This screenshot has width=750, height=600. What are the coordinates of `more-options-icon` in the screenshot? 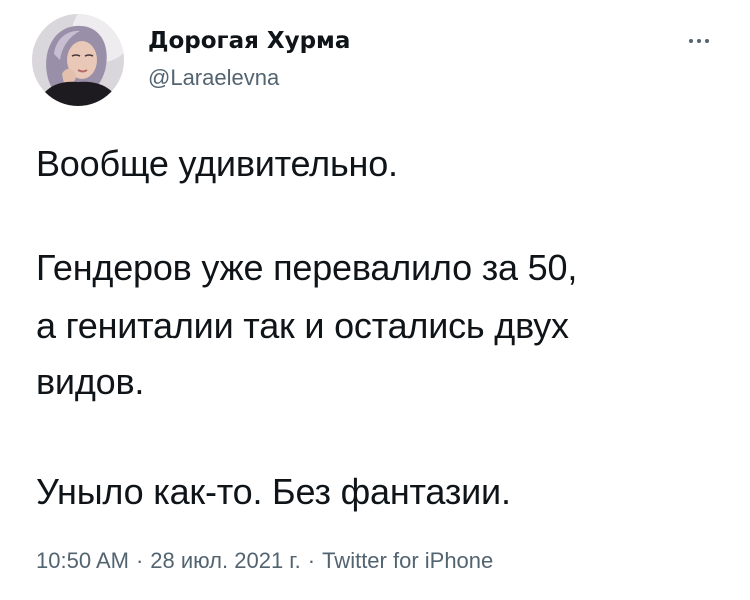 It's located at (699, 40).